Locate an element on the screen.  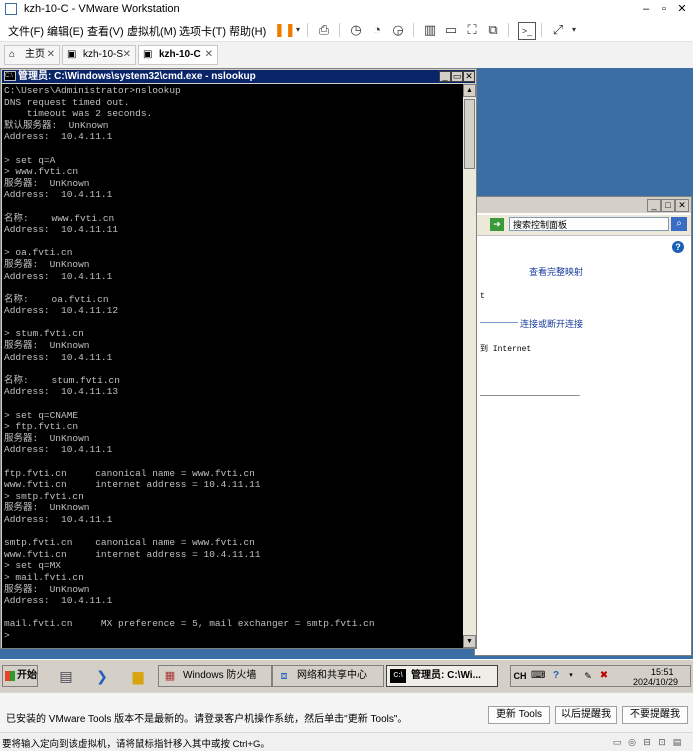
snapshot-manager-icon: ◶ is located at coordinates (398, 30).